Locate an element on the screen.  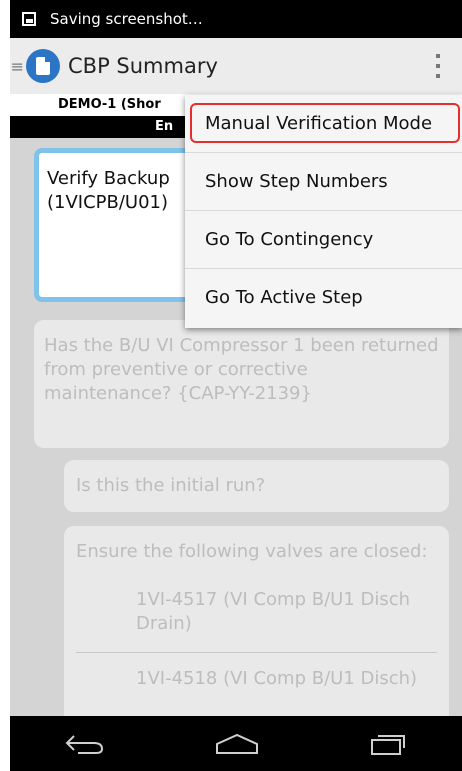
home-icon is located at coordinates (237, 744).